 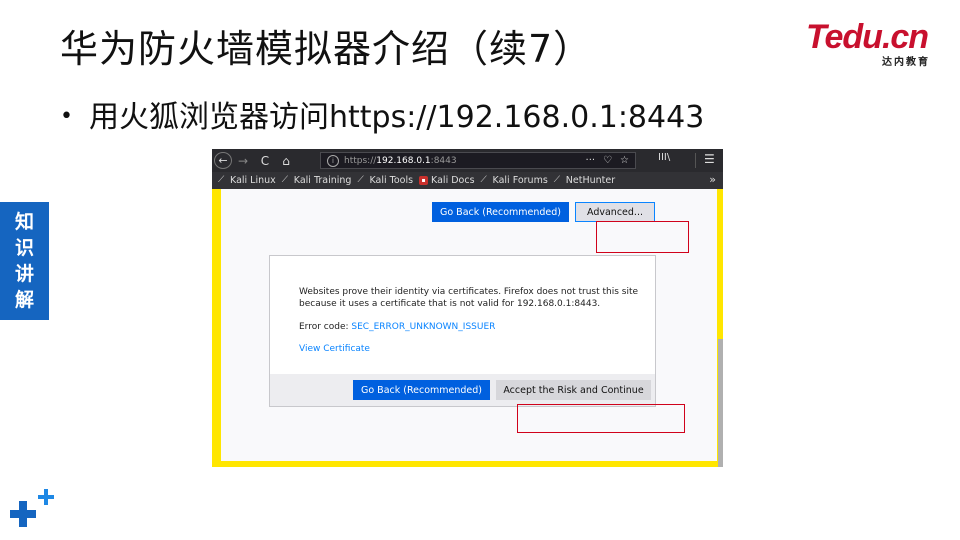 What do you see at coordinates (642, 237) in the screenshot?
I see `highlight-box-advanced` at bounding box center [642, 237].